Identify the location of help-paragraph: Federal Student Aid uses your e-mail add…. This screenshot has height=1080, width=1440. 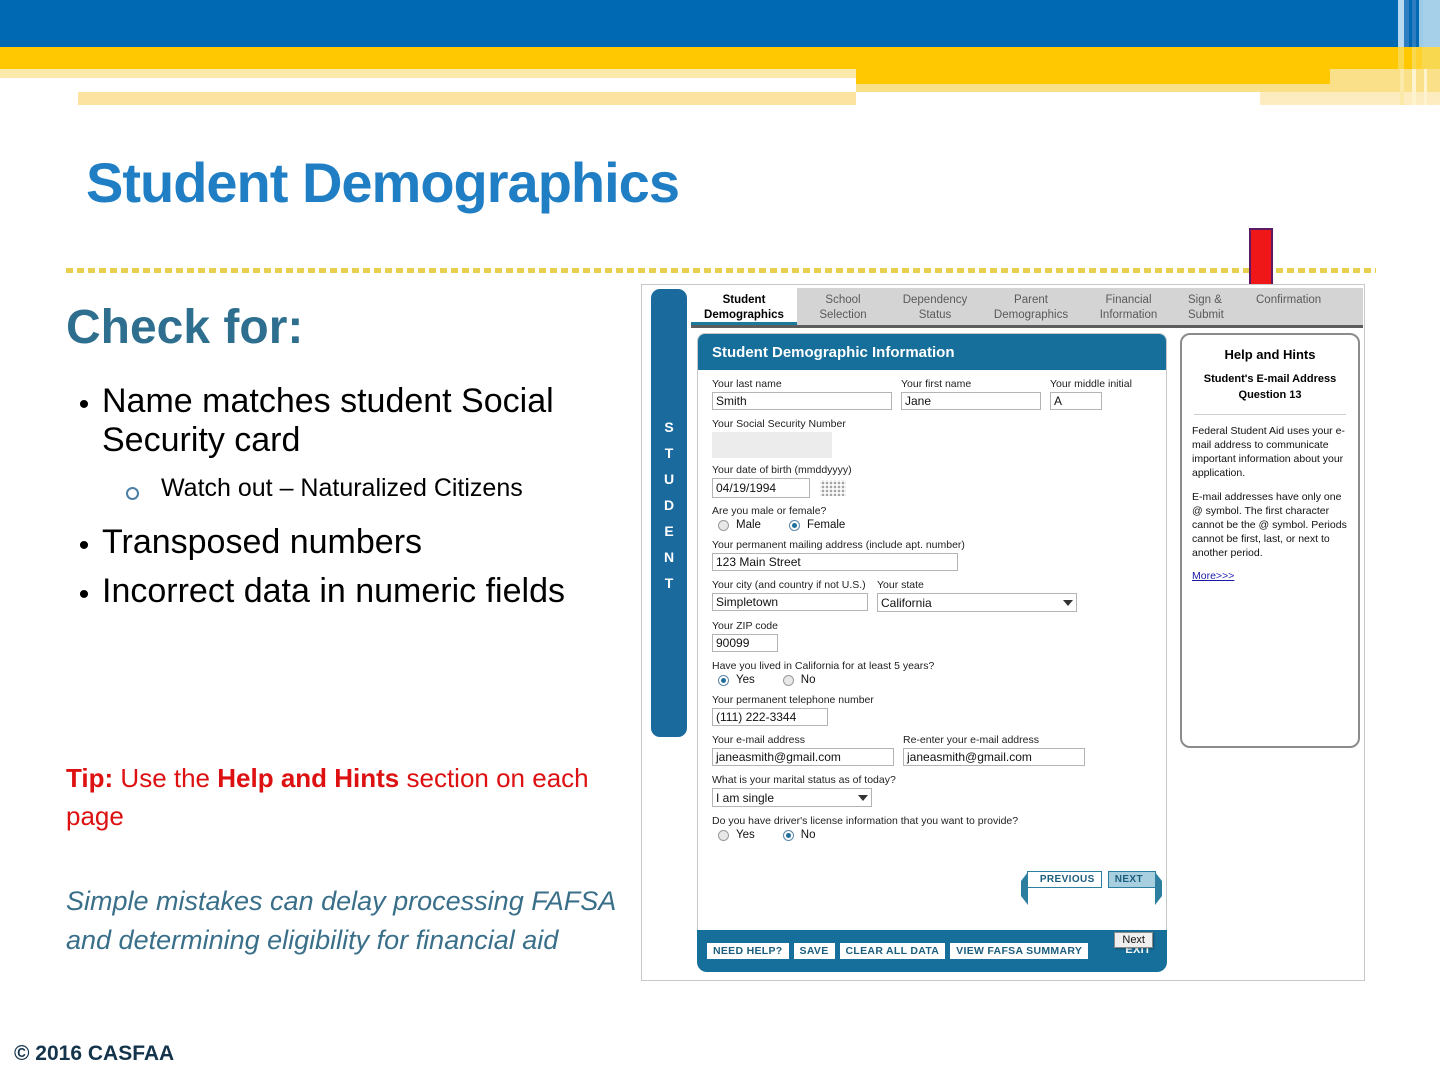
(1268, 451).